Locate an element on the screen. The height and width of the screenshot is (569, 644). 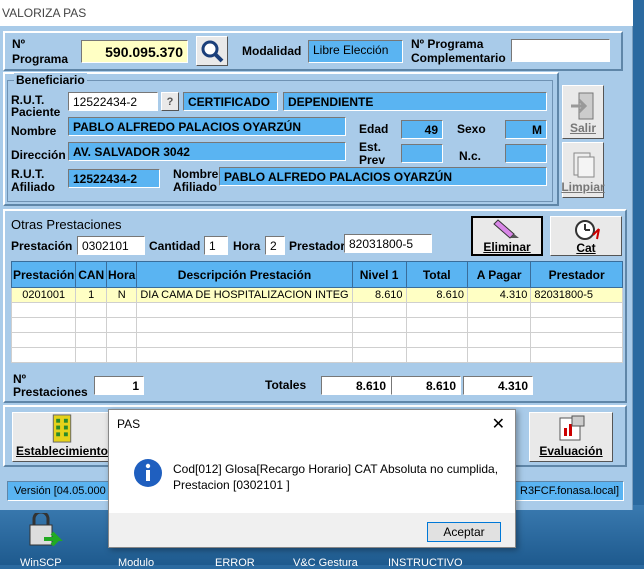
direccion-field: AV. SALVADOR 3042 is located at coordinates (207, 151).